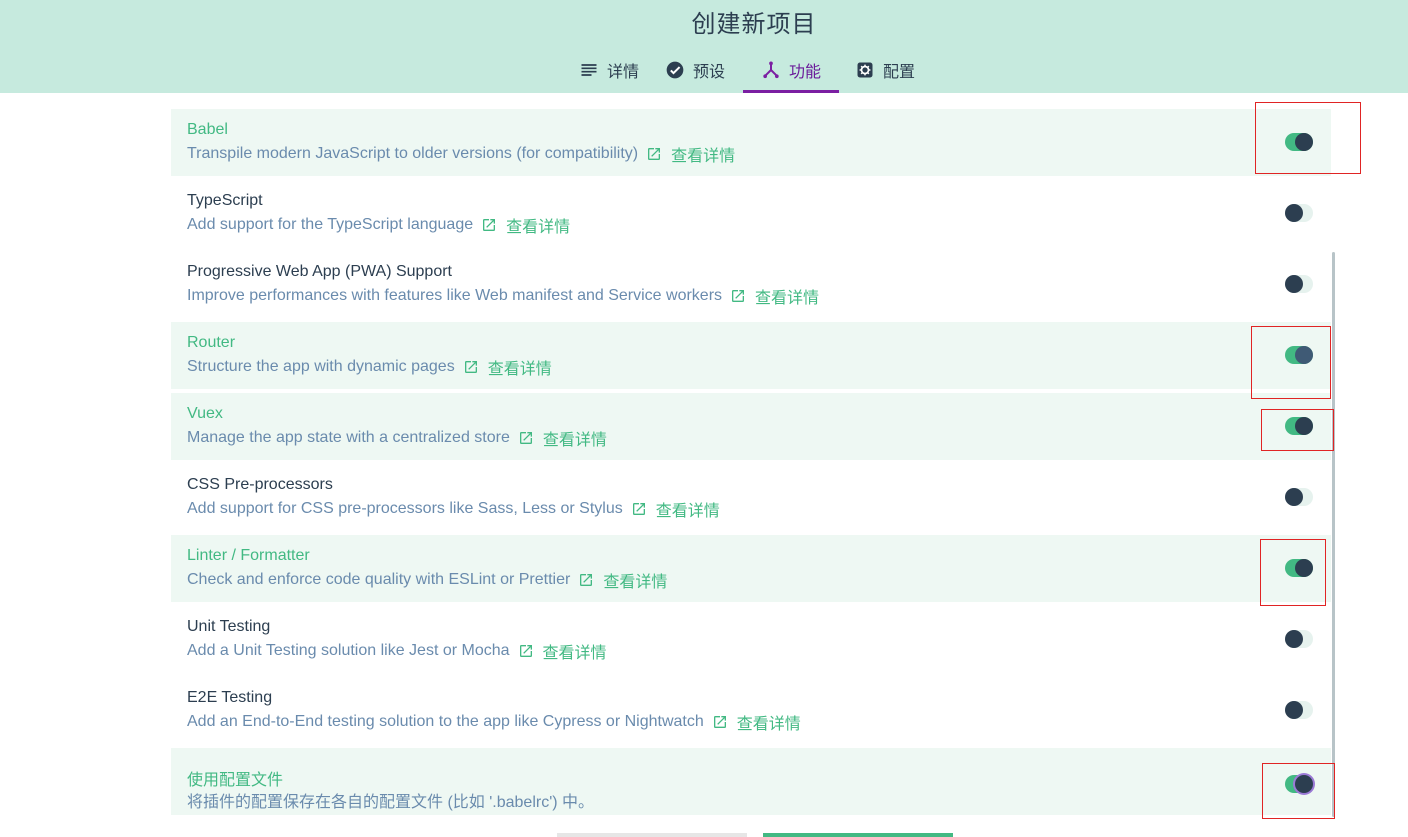  What do you see at coordinates (205, 413) in the screenshot?
I see `feature-name: Vuex` at bounding box center [205, 413].